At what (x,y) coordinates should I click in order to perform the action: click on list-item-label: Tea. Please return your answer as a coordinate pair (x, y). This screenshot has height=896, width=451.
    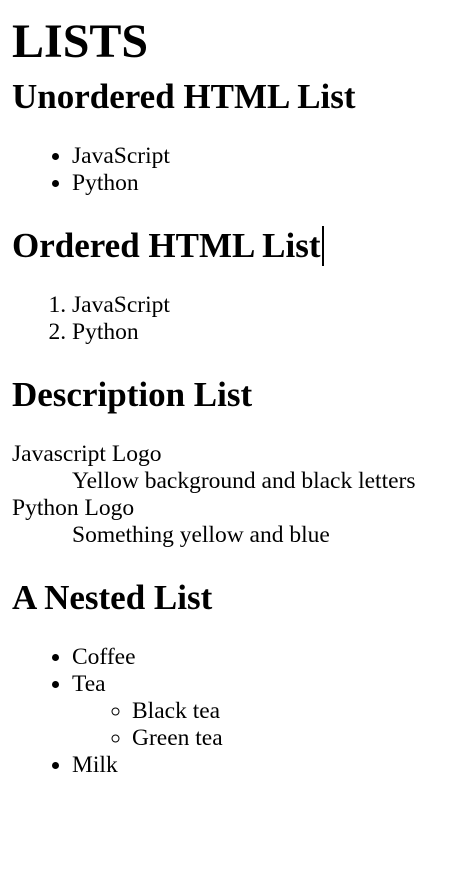
    Looking at the image, I should click on (89, 684).